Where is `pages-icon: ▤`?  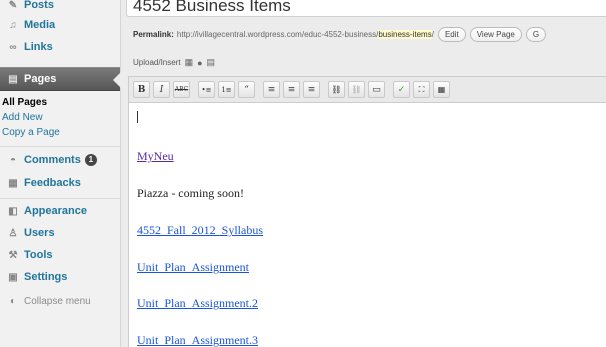 pages-icon: ▤ is located at coordinates (13, 79).